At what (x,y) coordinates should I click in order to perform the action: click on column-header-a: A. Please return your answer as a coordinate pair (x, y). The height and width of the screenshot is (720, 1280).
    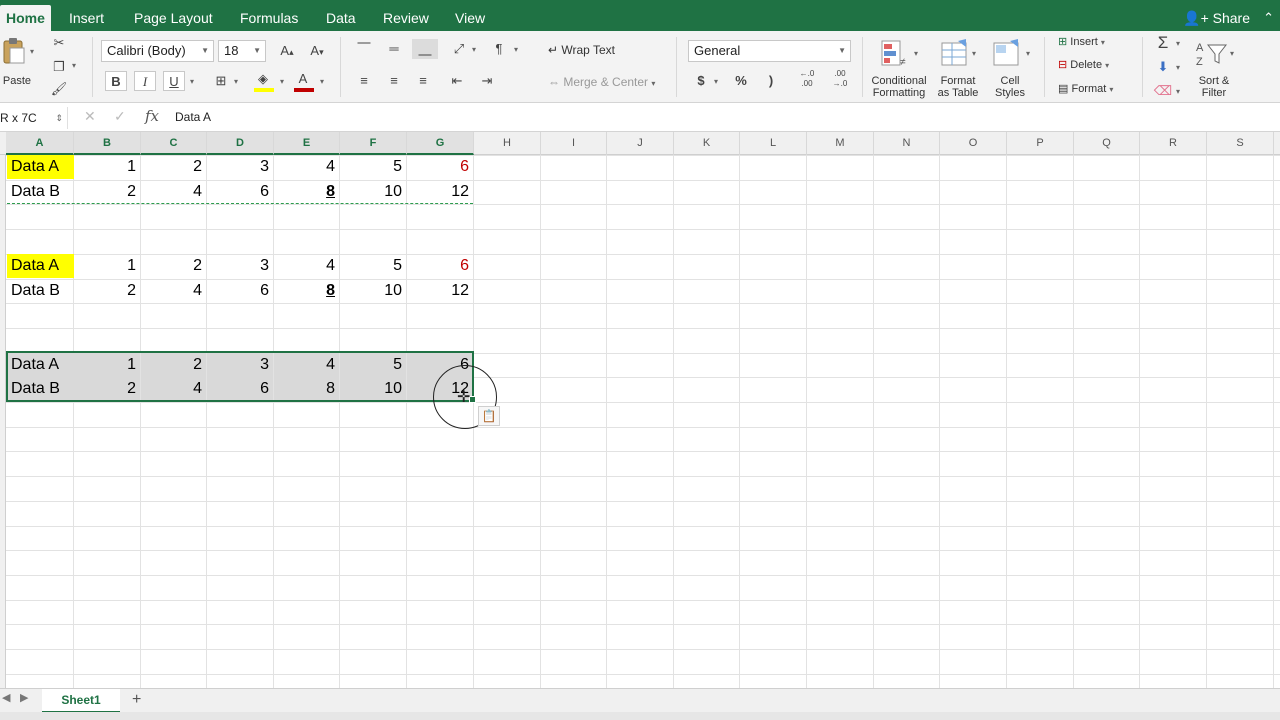
    Looking at the image, I should click on (40, 143).